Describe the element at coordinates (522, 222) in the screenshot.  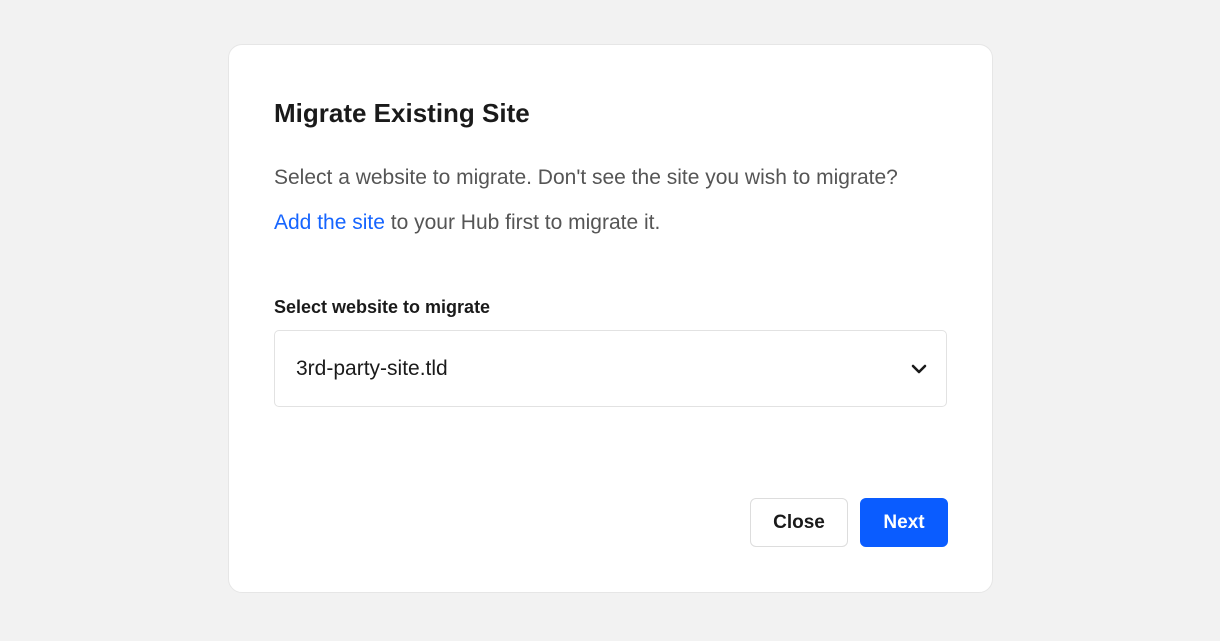
I see `description-tail: to your Hub first to migrate it.` at that location.